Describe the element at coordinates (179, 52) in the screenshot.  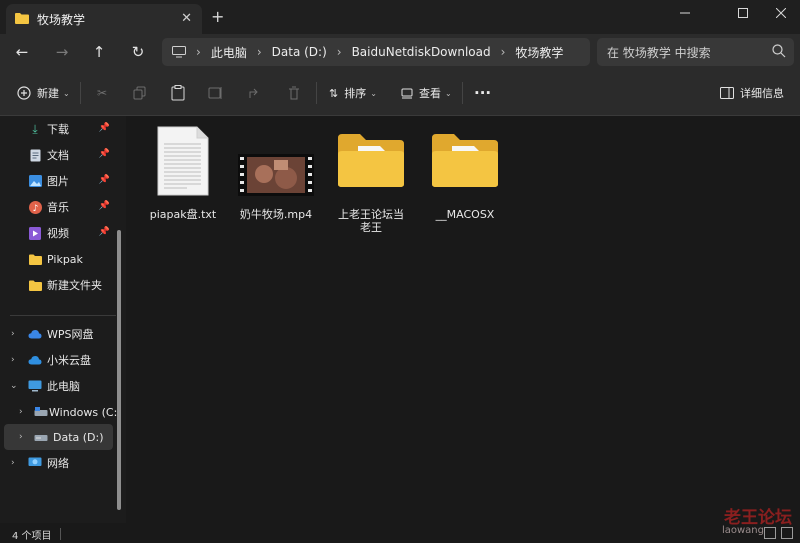
I see `monitor-icon` at that location.